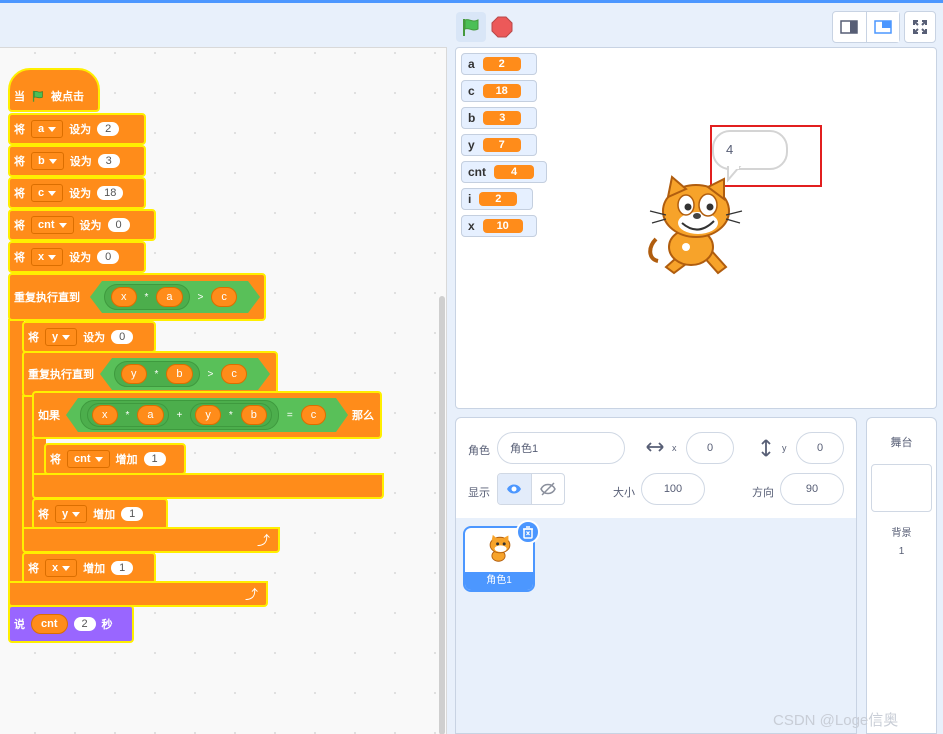 This screenshot has width=943, height=734. I want to click on loop-arrow-icon: ⤴, so click(264, 540).